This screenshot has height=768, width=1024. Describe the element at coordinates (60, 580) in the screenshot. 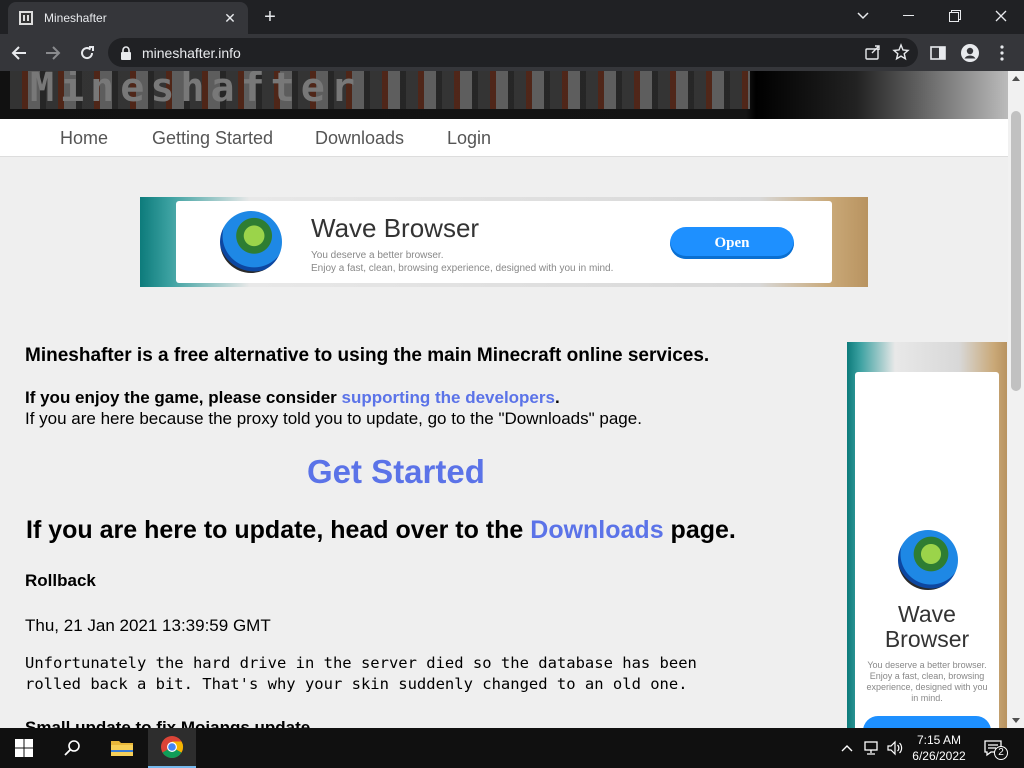

I see `rollback-heading: Rollback` at that location.